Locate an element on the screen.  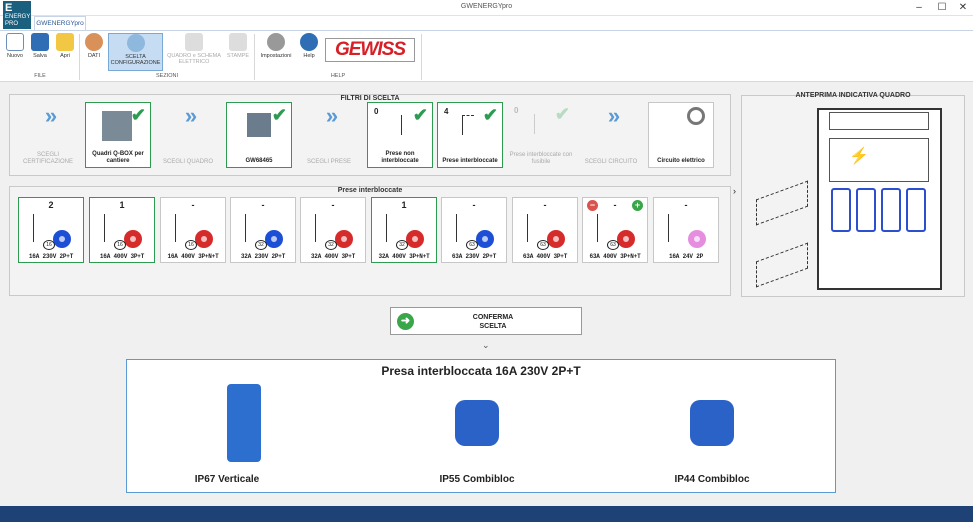
expand-arrow: › is located at coordinates (734, 191).